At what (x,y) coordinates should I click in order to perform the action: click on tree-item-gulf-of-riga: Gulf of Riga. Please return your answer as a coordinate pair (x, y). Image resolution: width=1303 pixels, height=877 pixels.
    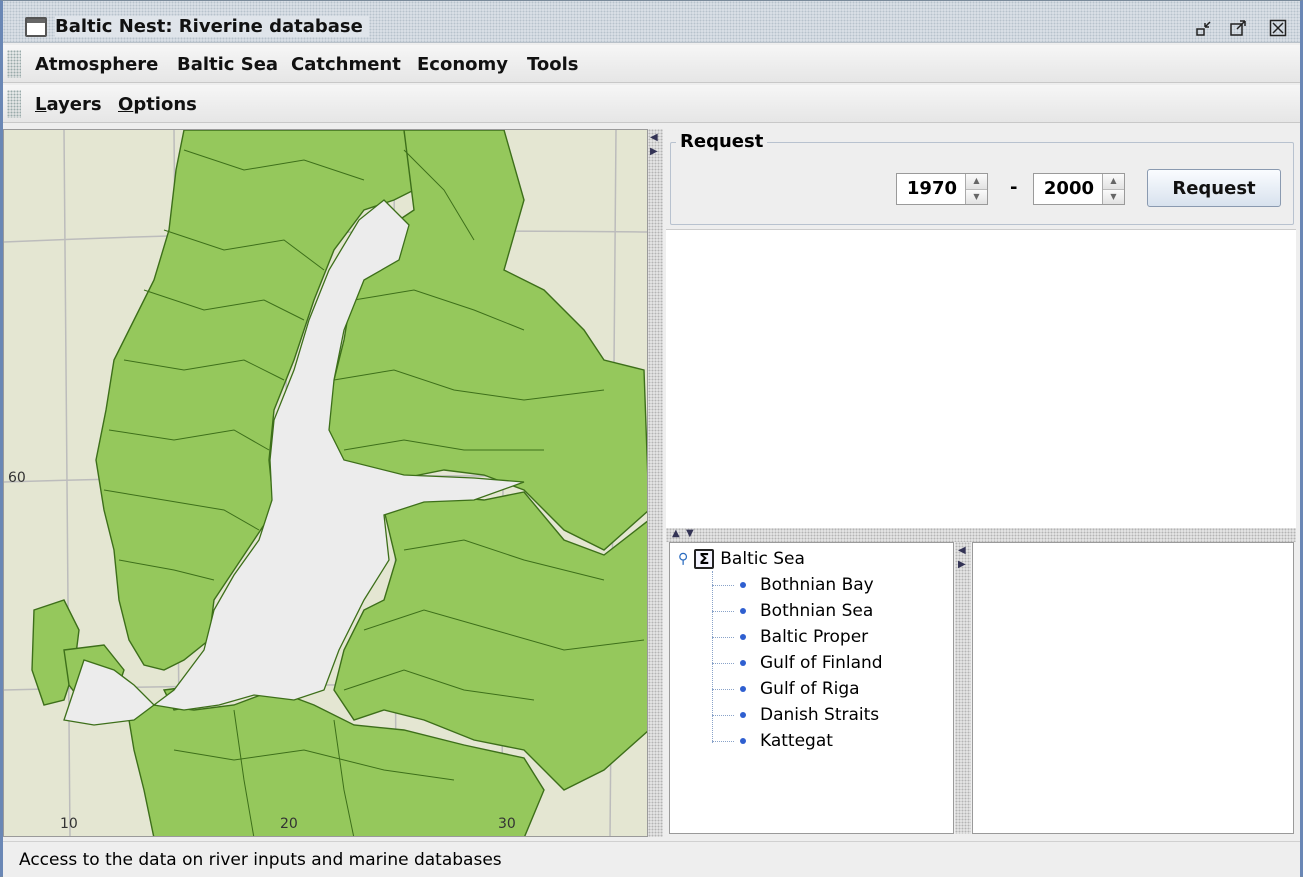
    Looking at the image, I should click on (786, 689).